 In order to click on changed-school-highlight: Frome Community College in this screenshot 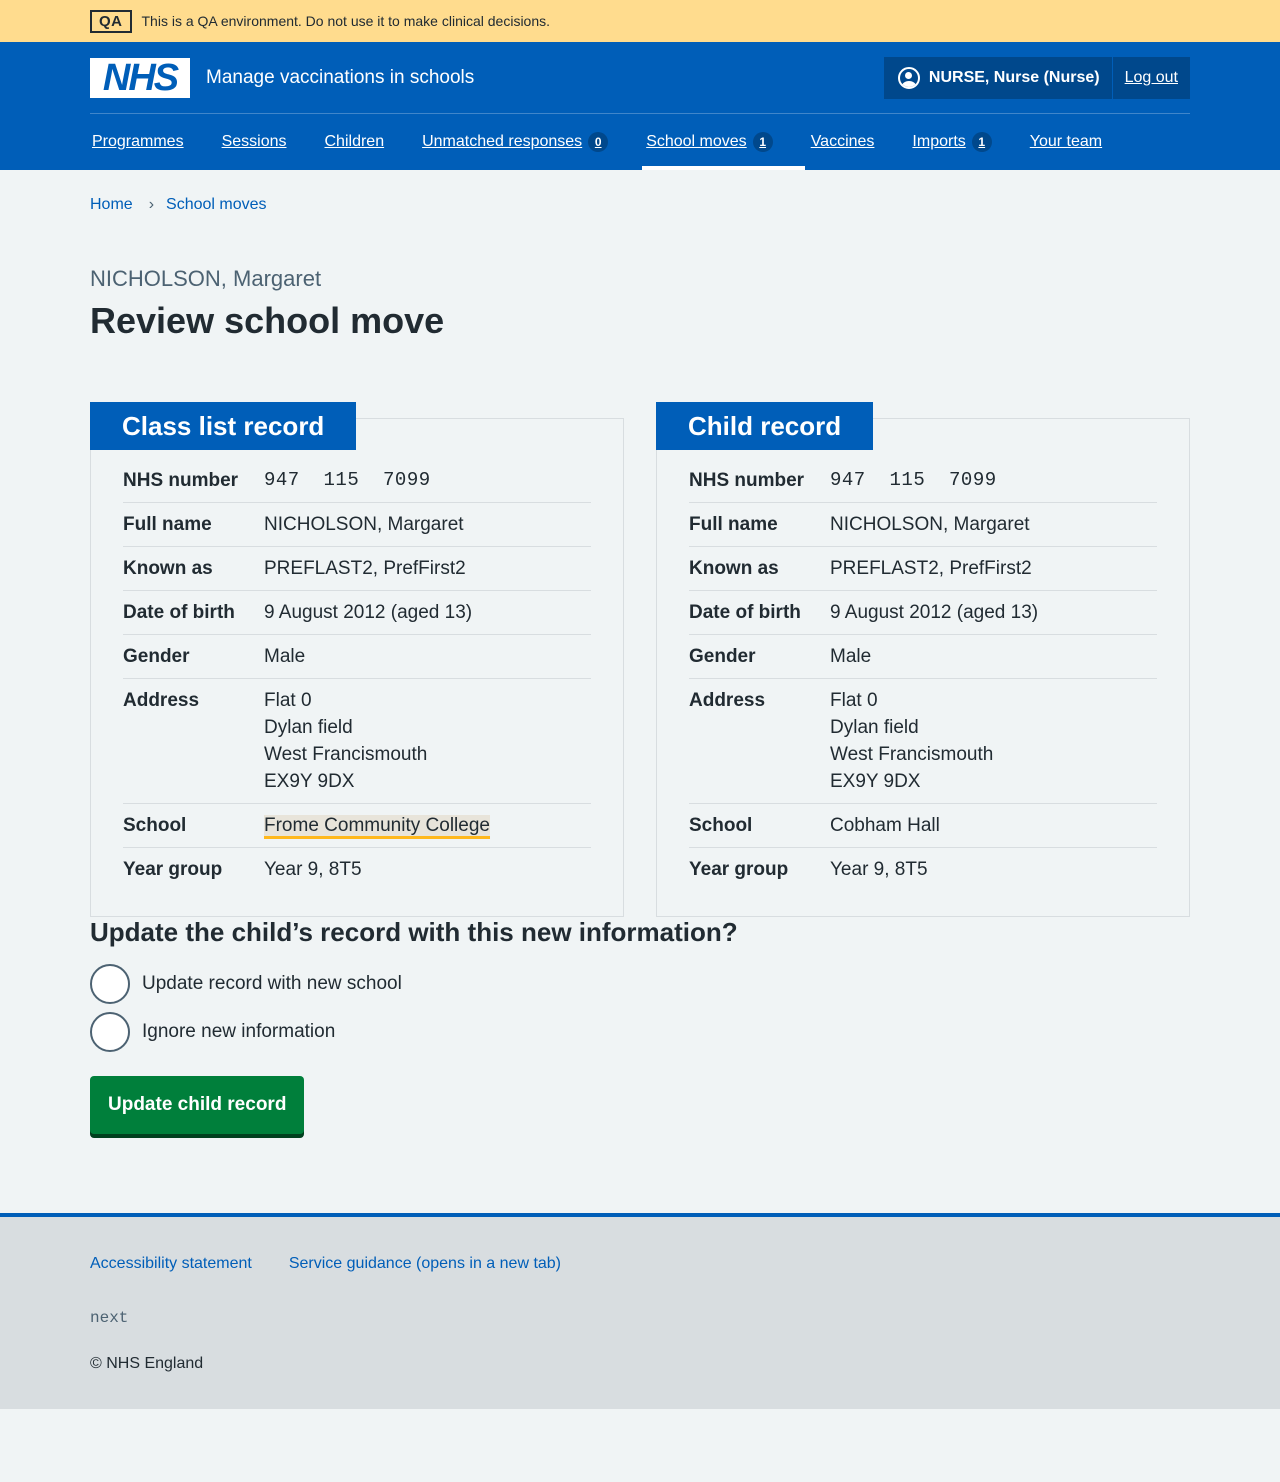, I will do `click(377, 827)`.